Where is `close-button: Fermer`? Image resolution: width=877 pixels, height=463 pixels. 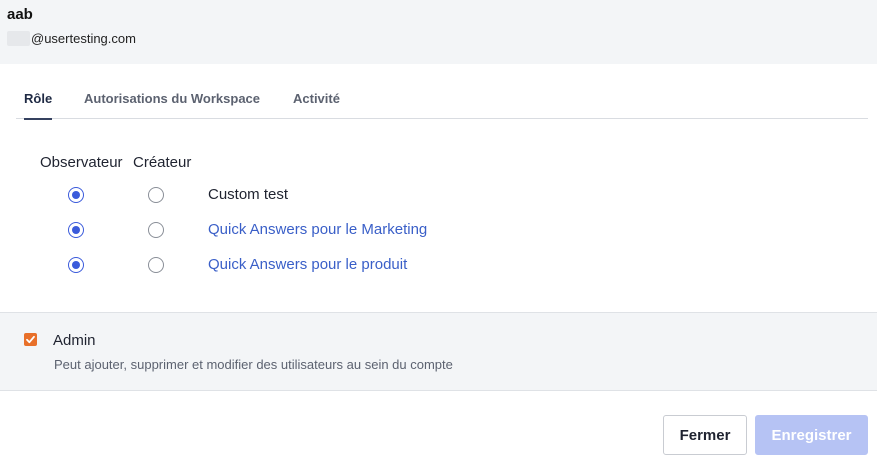
close-button: Fermer is located at coordinates (705, 435).